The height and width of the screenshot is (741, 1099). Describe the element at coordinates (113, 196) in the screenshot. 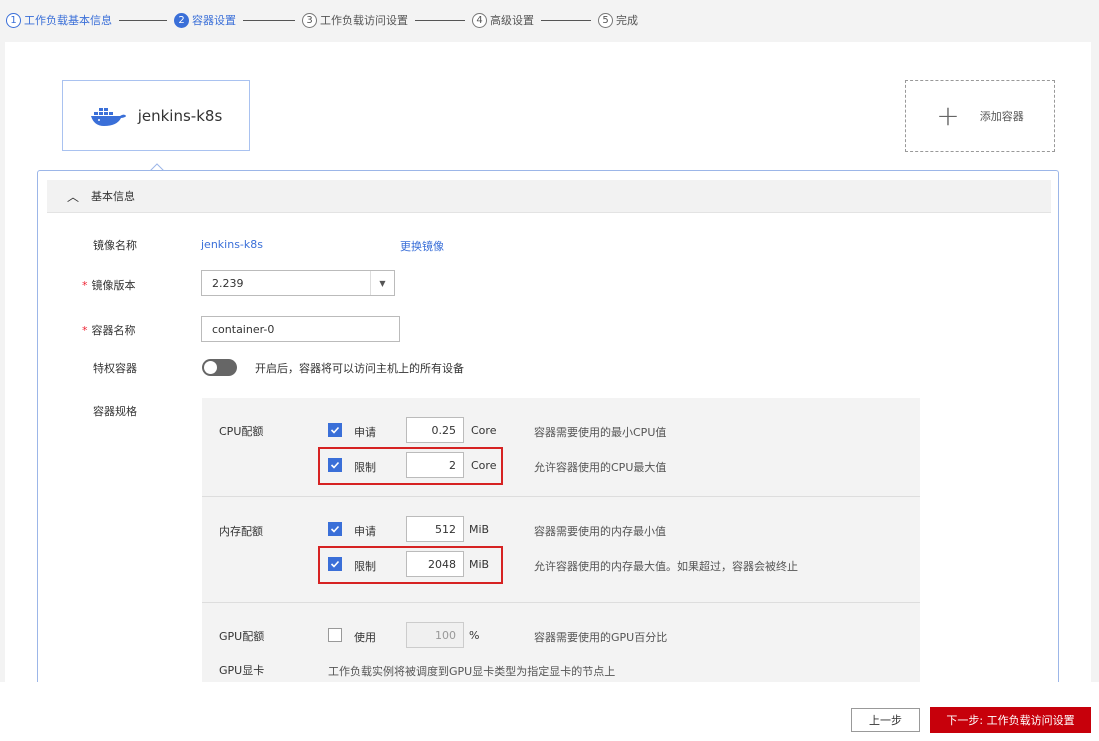

I see `section-title: 基本信息` at that location.